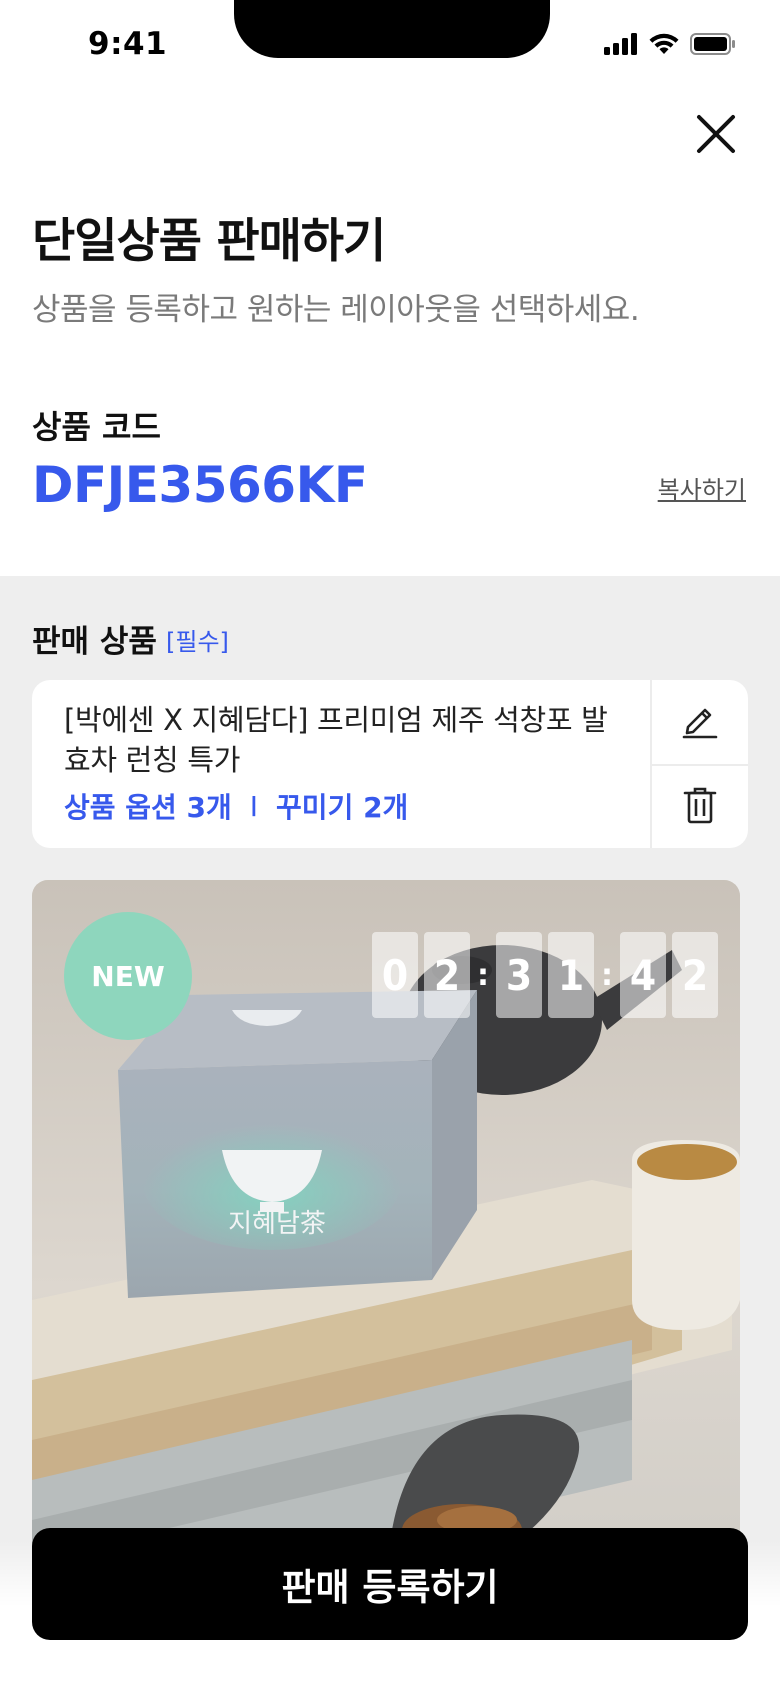 Image resolution: width=780 pixels, height=1688 pixels. What do you see at coordinates (519, 975) in the screenshot?
I see `countdown-digit: 3` at bounding box center [519, 975].